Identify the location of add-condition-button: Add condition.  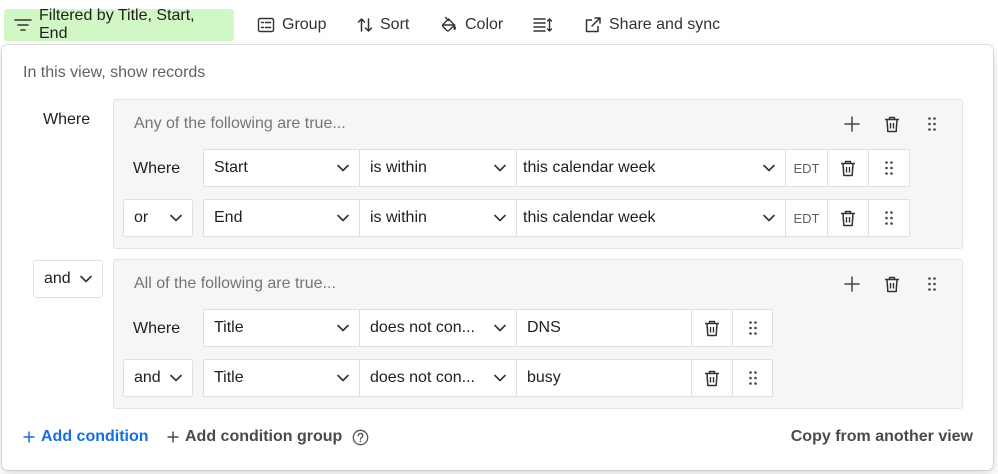
(86, 437).